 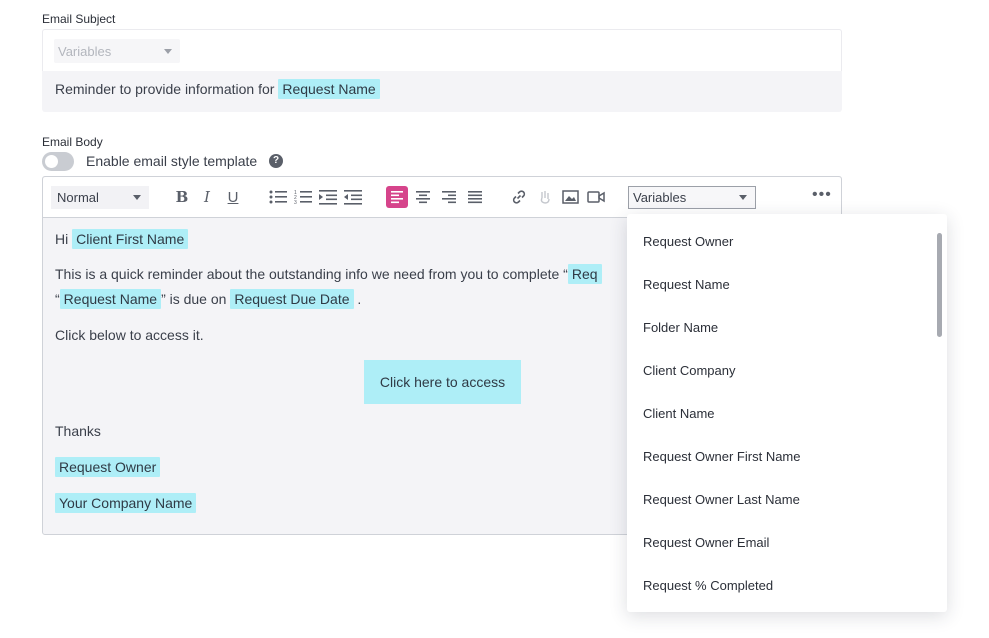 What do you see at coordinates (303, 197) in the screenshot?
I see `numbered-list-icon: 123` at bounding box center [303, 197].